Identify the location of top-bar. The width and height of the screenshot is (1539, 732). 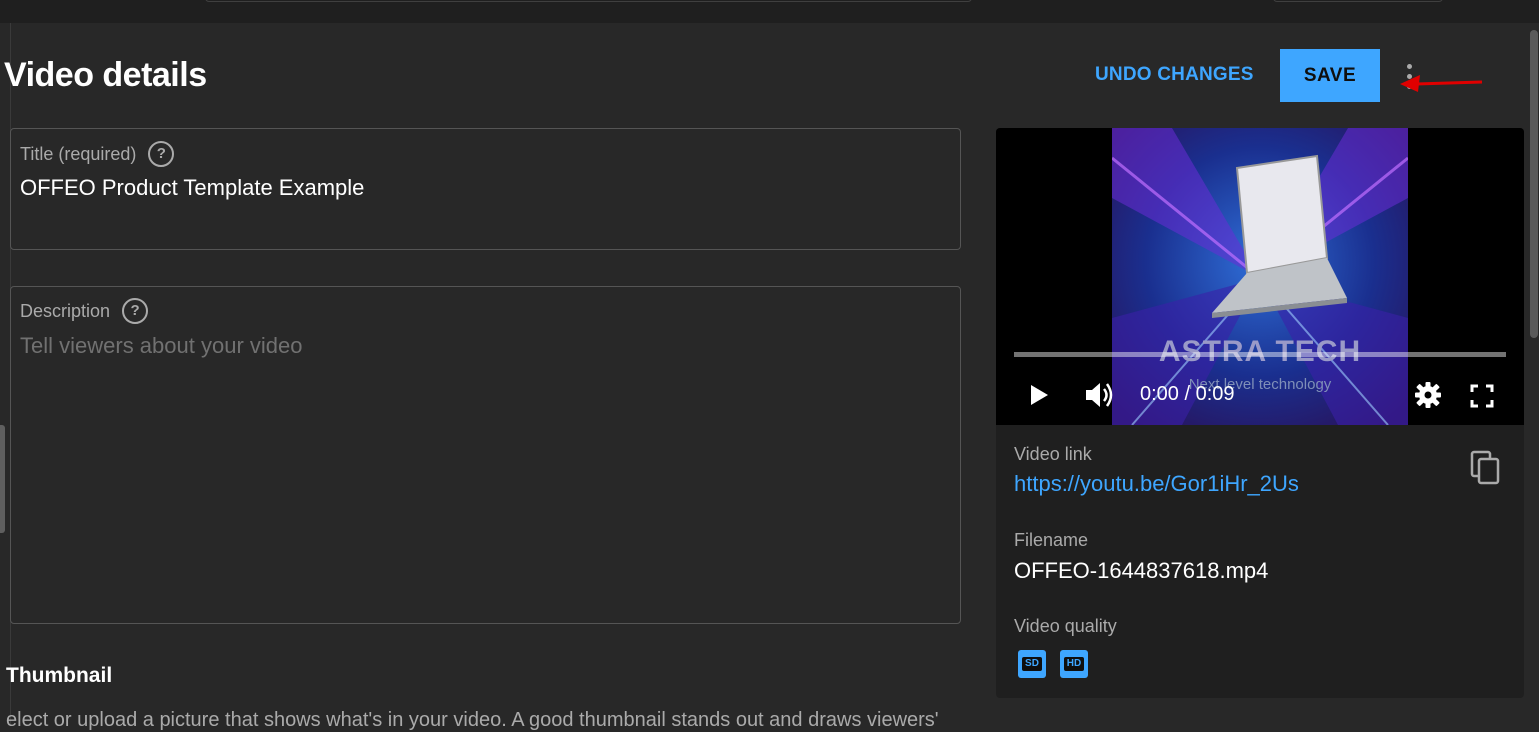
(769, 11).